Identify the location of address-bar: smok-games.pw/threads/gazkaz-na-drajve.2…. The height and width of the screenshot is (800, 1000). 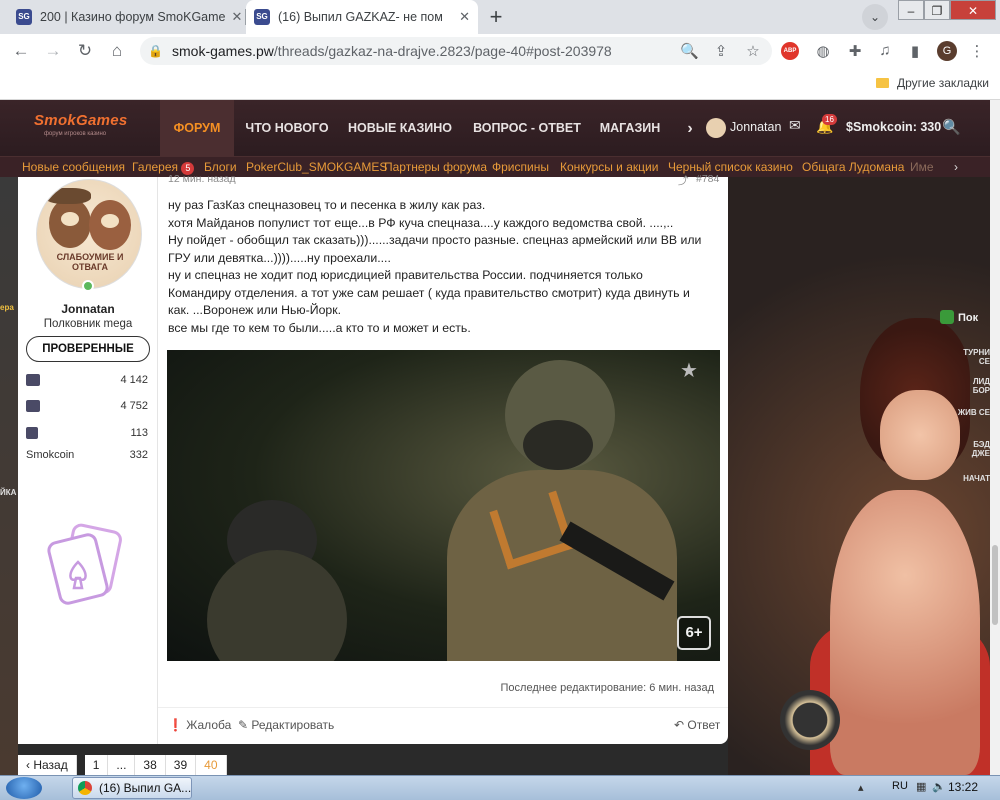
(456, 51).